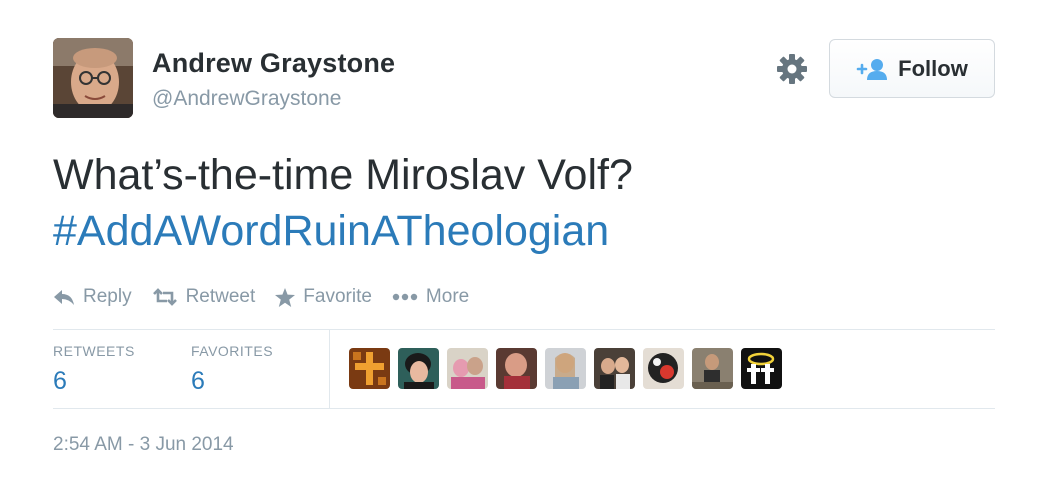 This screenshot has height=482, width=1049. What do you see at coordinates (285, 297) in the screenshot?
I see `star-icon` at bounding box center [285, 297].